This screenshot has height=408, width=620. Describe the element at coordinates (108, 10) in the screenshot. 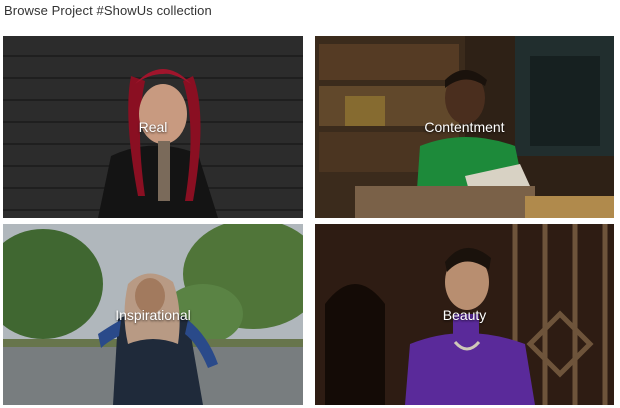

I see `page-title: Browse Project #ShowUs collection` at that location.